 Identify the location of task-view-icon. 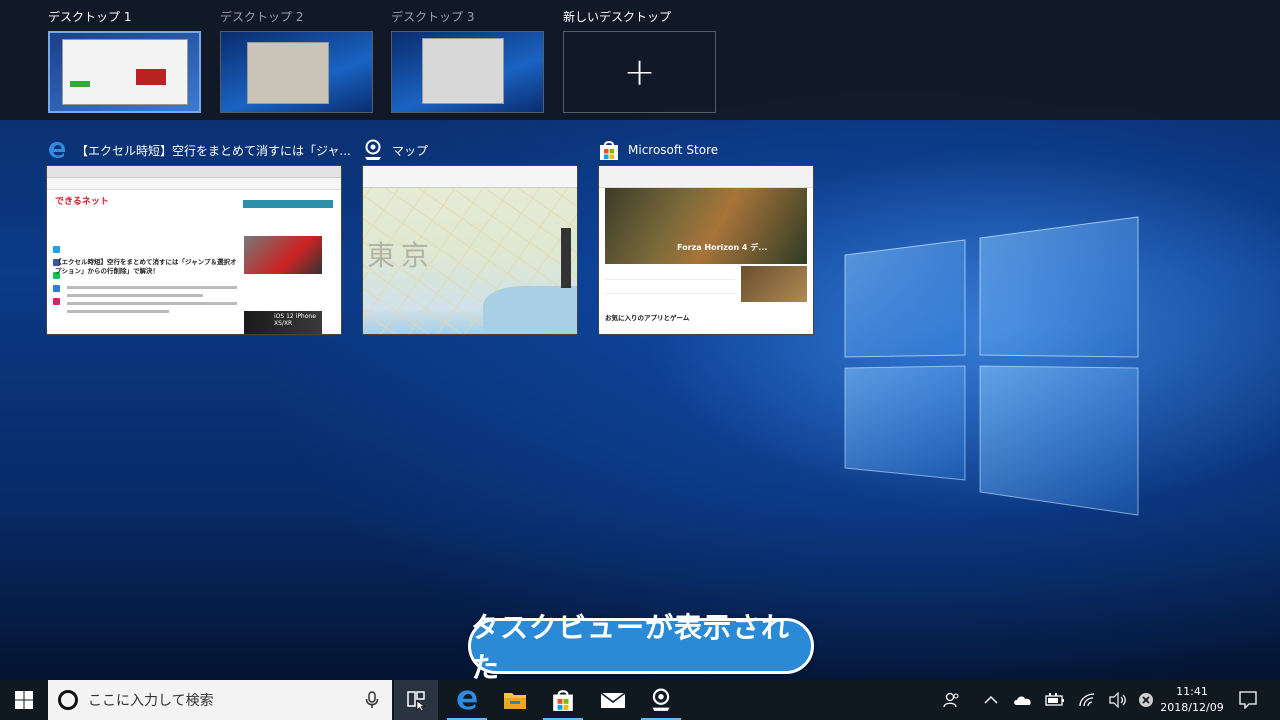
(416, 701).